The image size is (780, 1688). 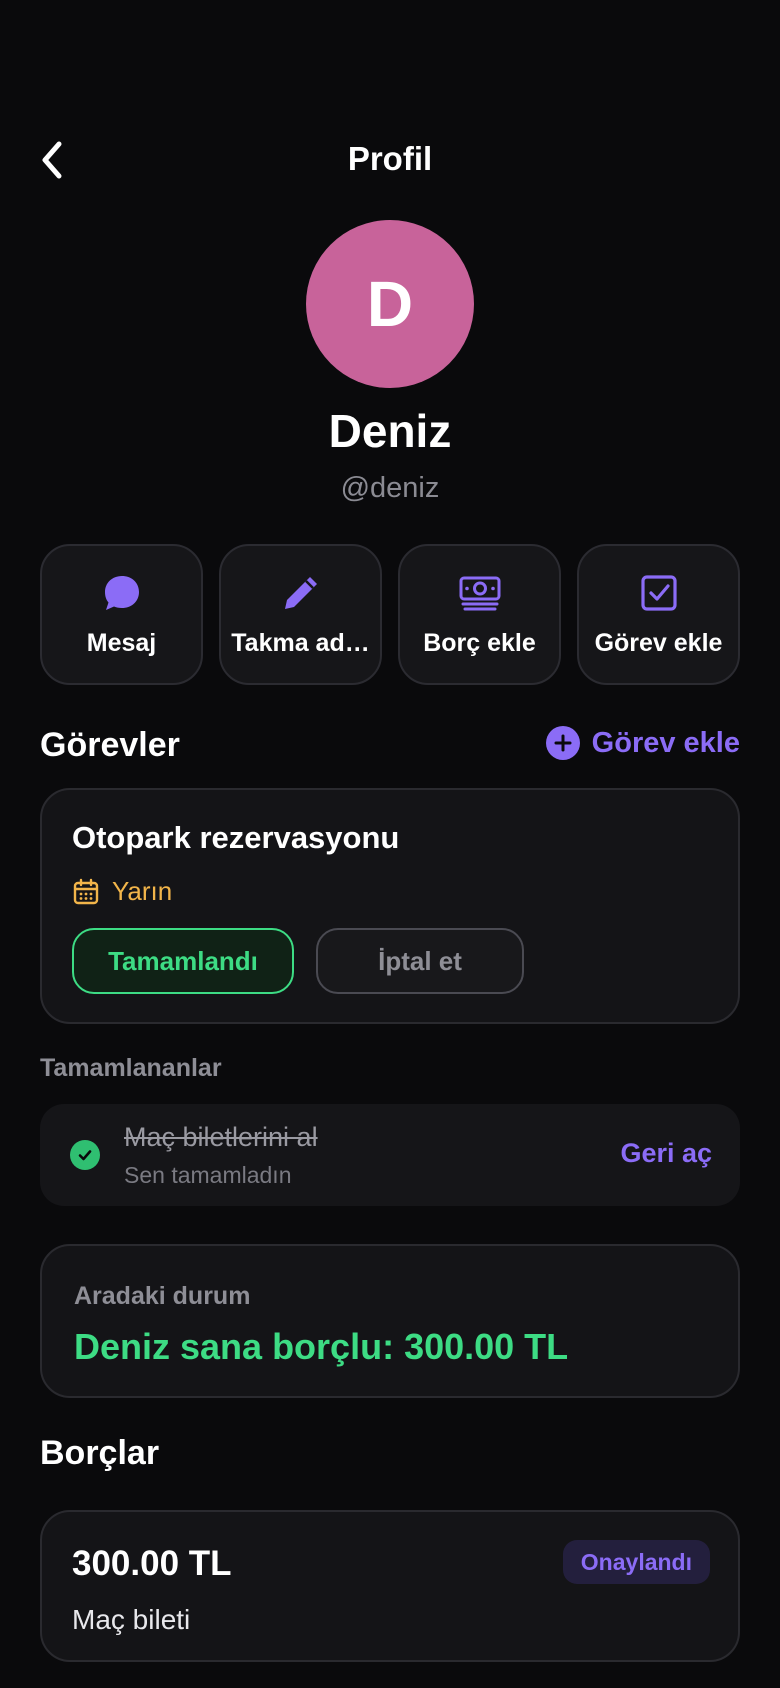 What do you see at coordinates (121, 643) in the screenshot?
I see `message-label: Mesaj` at bounding box center [121, 643].